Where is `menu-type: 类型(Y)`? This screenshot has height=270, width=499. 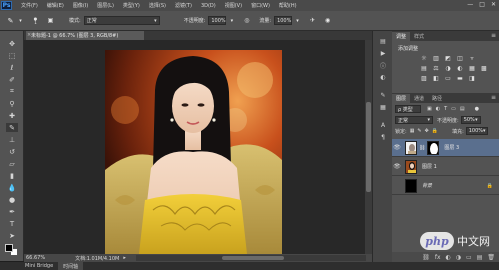 menu-type: 类型(Y) is located at coordinates (131, 5).